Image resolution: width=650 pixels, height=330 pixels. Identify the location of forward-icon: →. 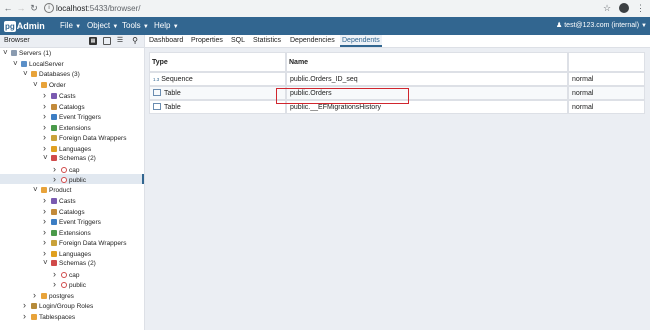
(21, 8).